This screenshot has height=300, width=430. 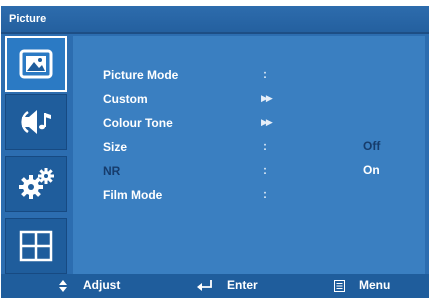 I want to click on window-title: Picture, so click(x=28, y=19).